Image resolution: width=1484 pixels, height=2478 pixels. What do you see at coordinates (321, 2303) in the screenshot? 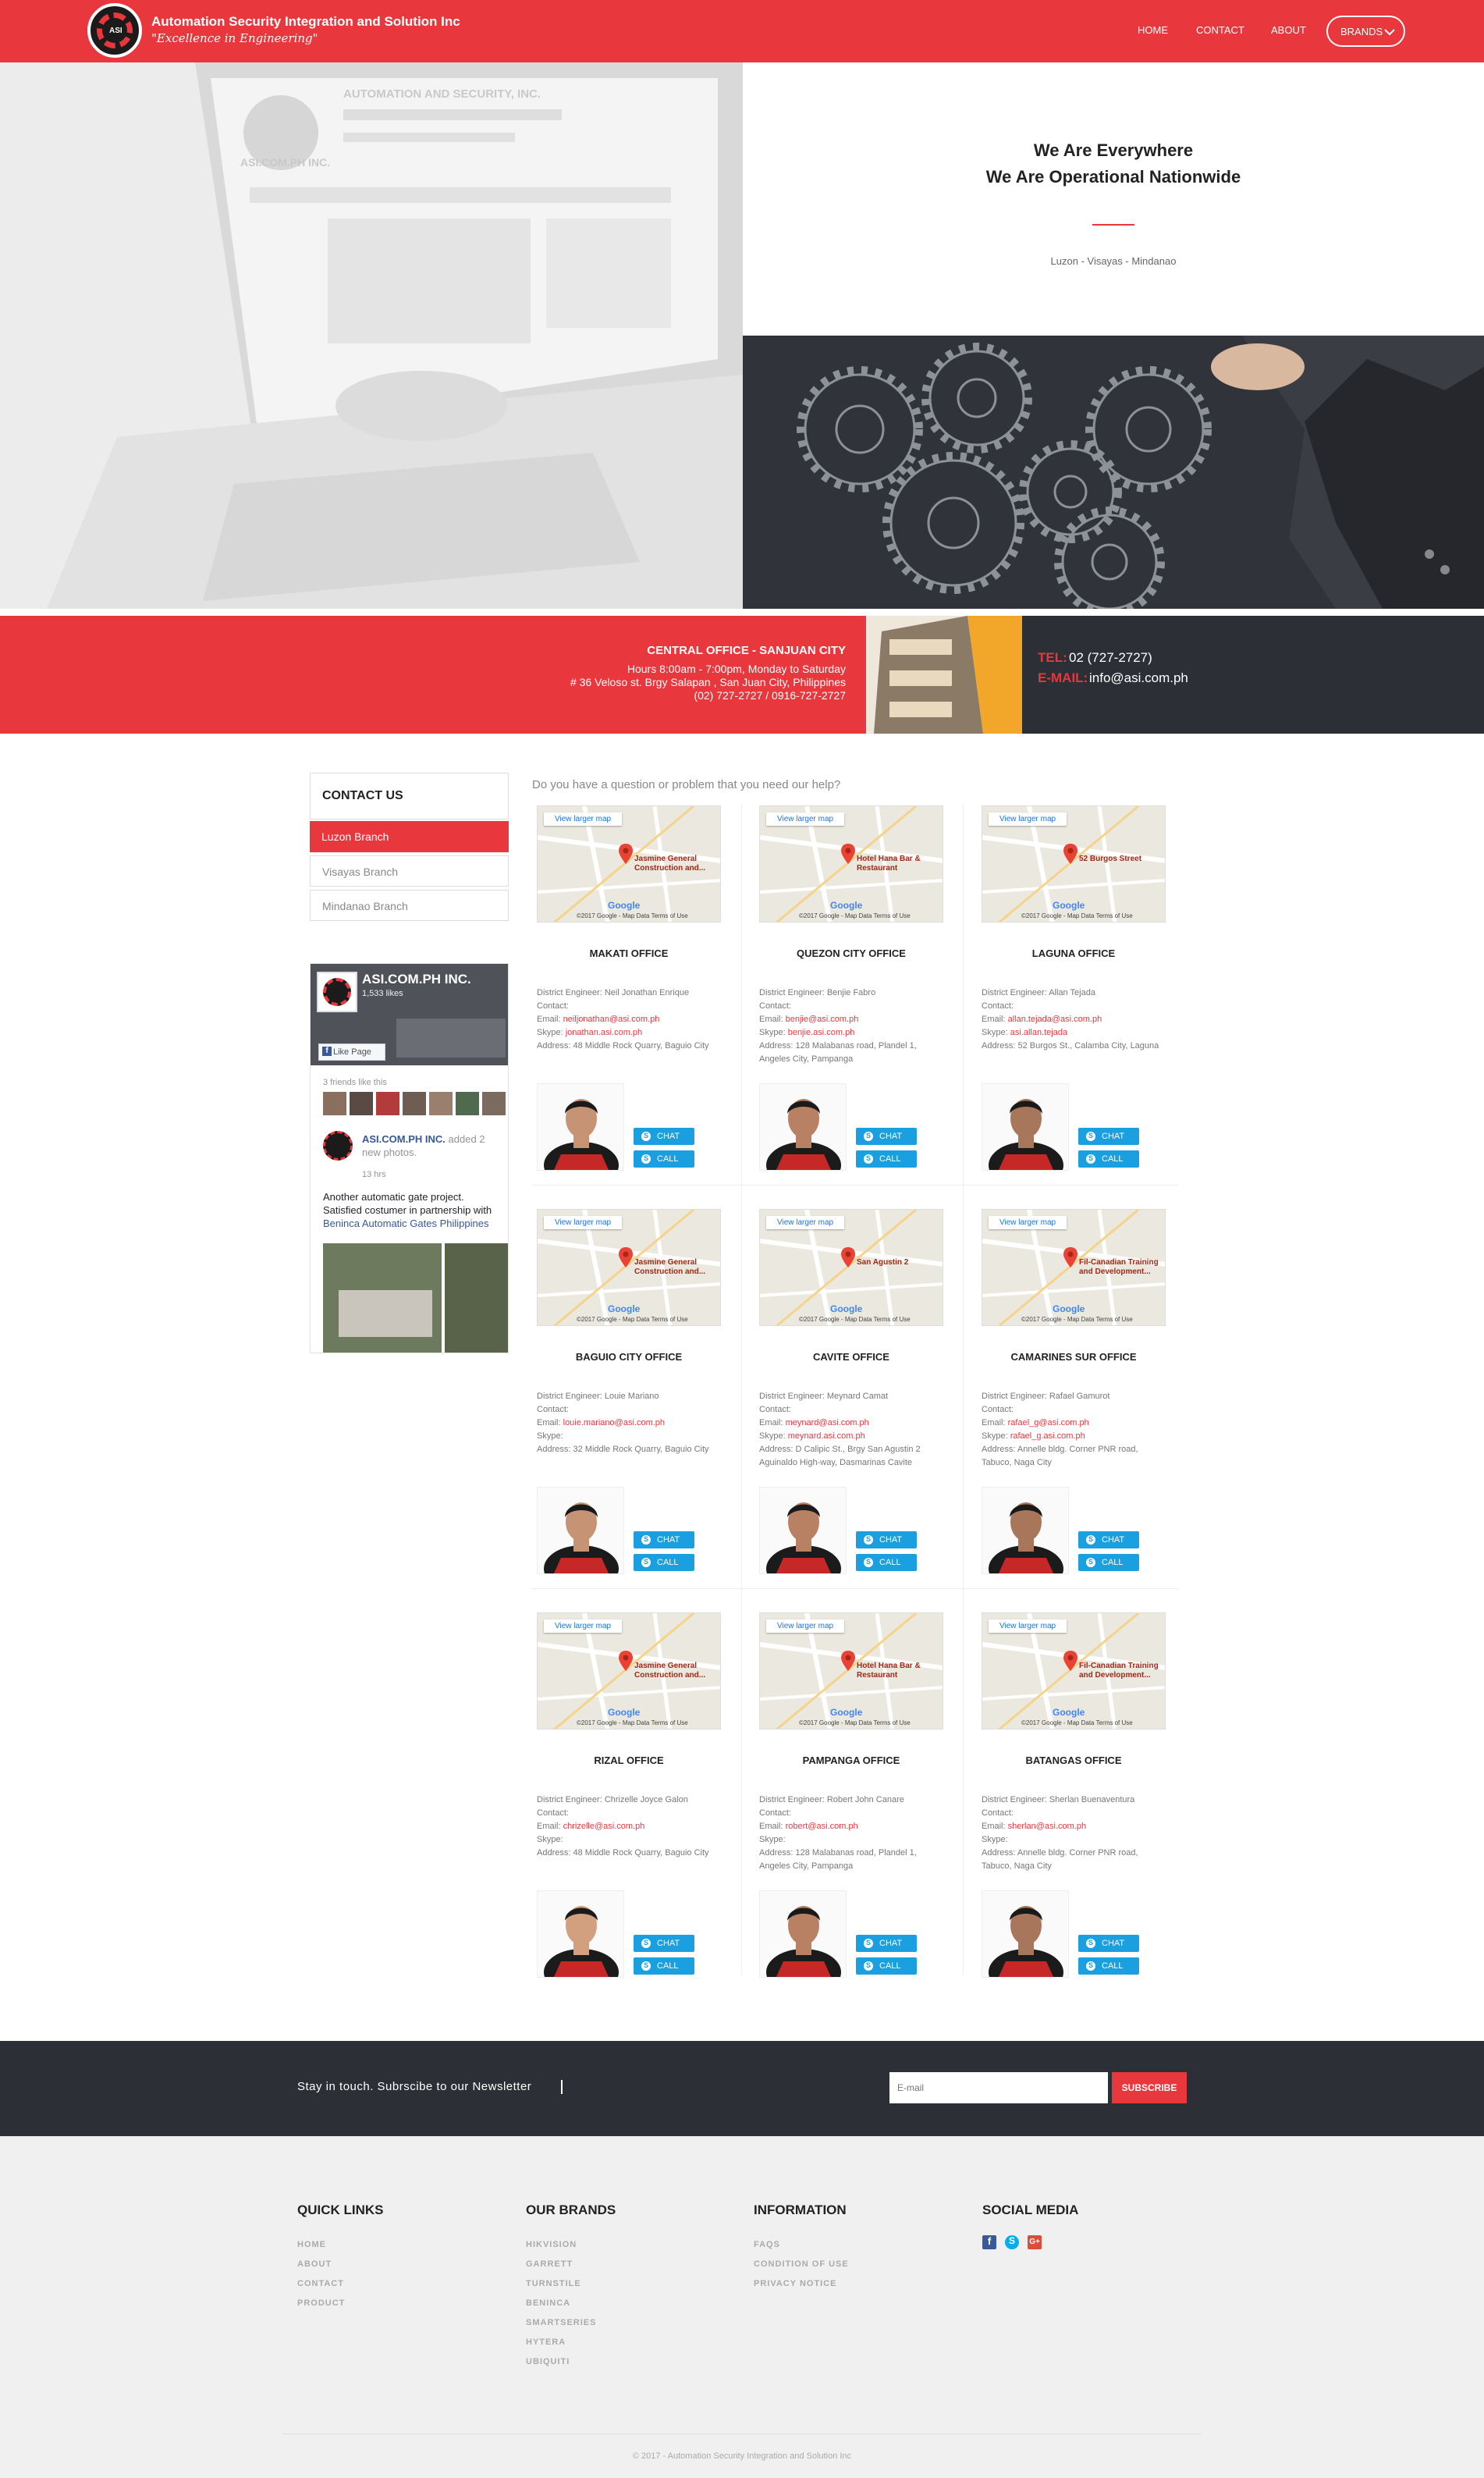
I see `footer-quick-link: PRODUCT` at bounding box center [321, 2303].